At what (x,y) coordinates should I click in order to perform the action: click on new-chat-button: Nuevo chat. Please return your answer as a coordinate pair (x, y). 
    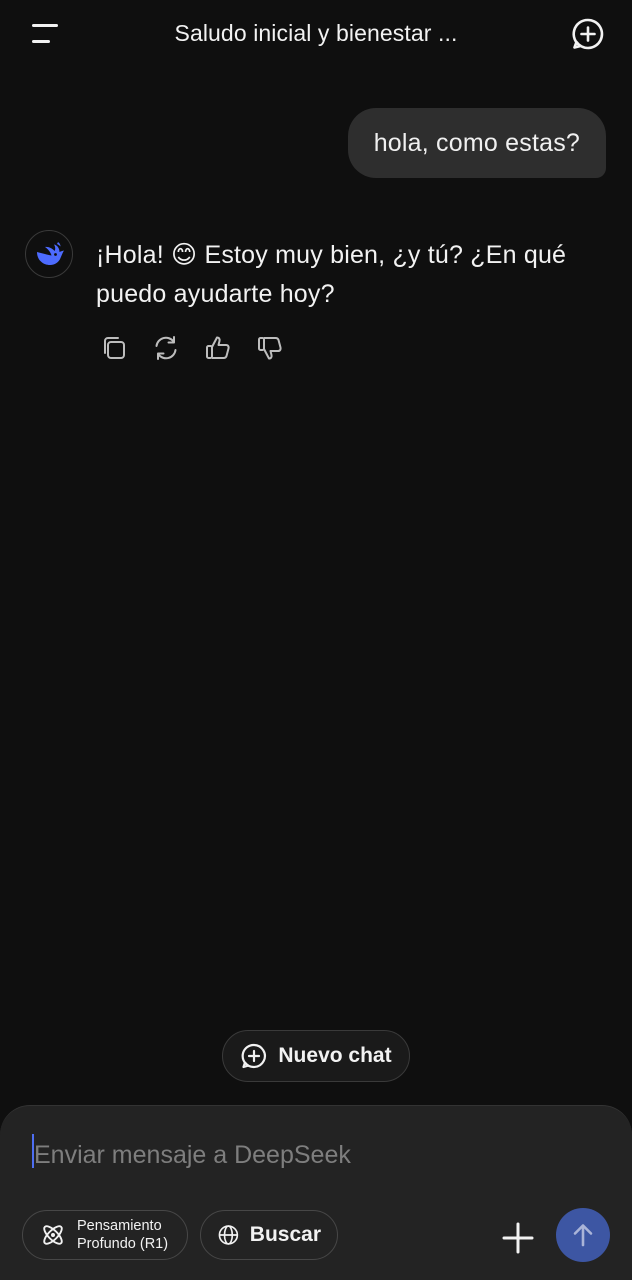
    Looking at the image, I should click on (316, 1056).